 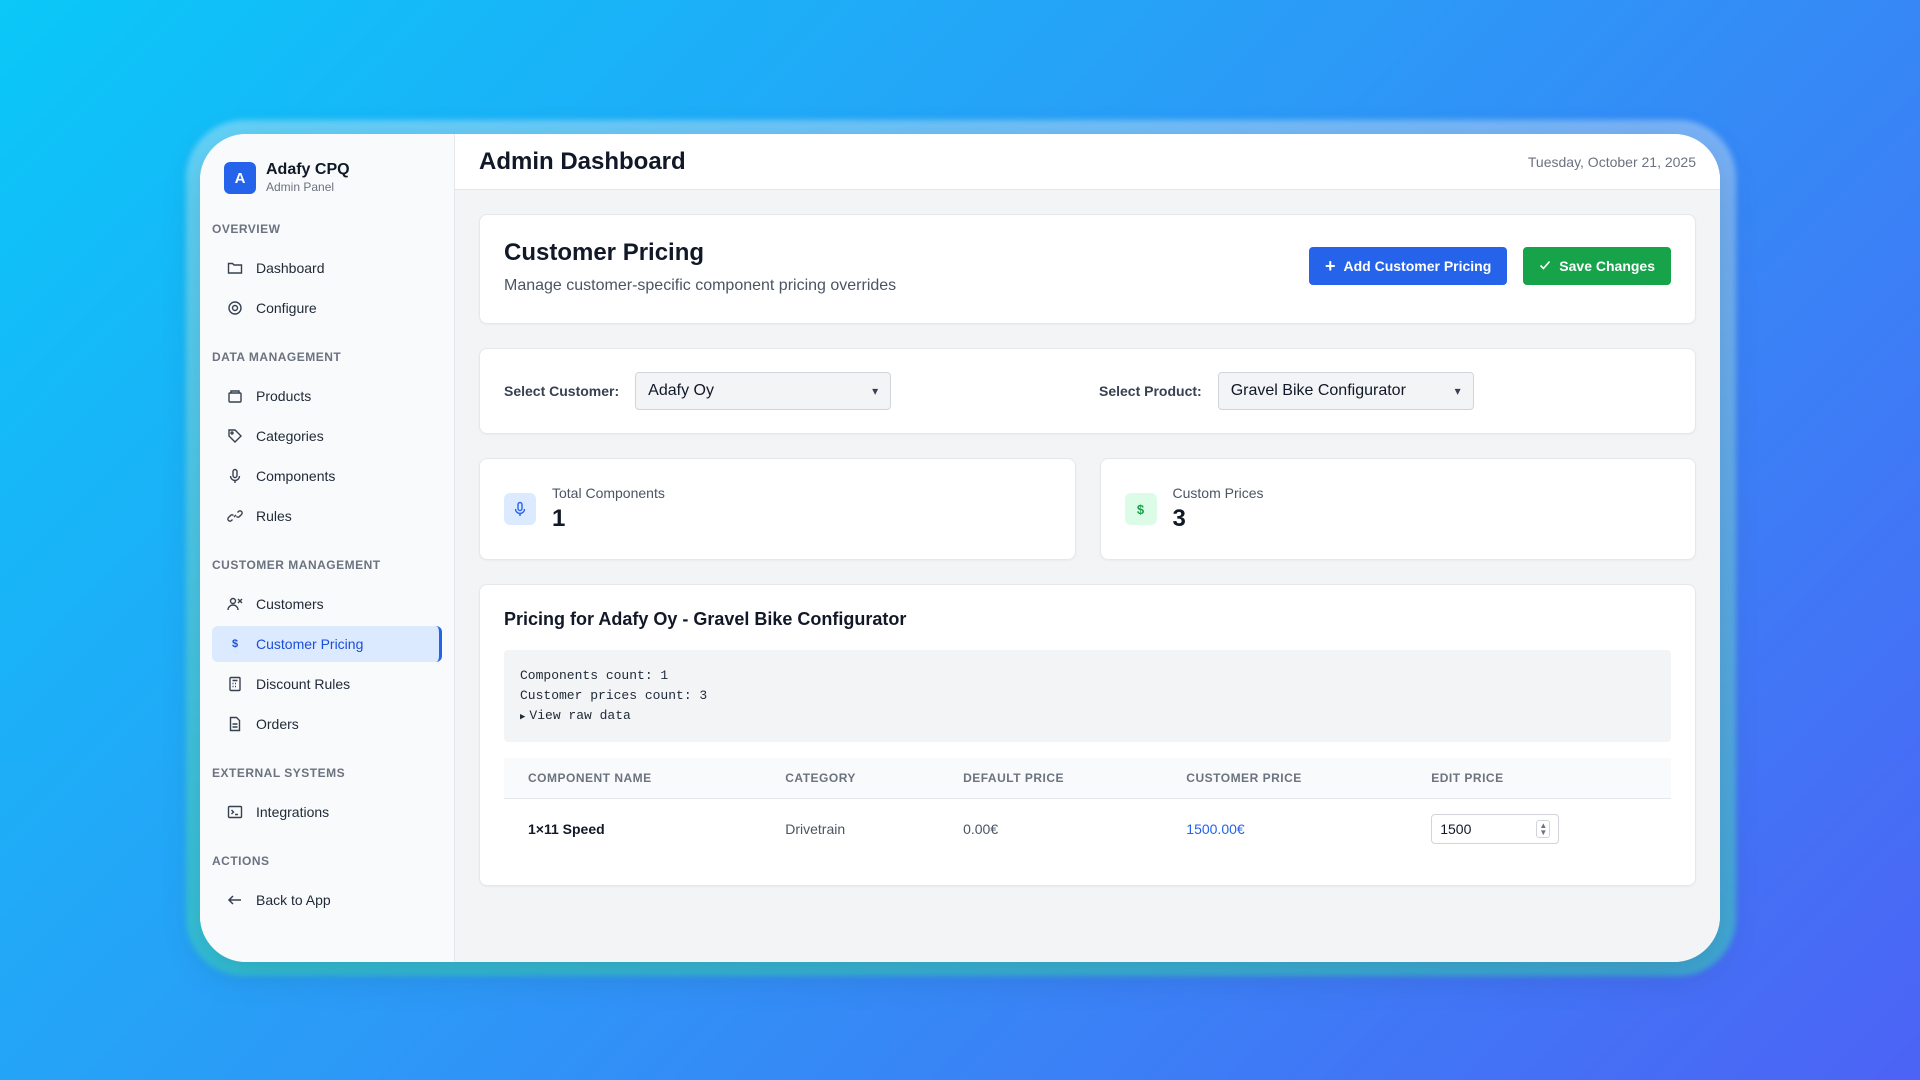 I want to click on folder-icon, so click(x=235, y=268).